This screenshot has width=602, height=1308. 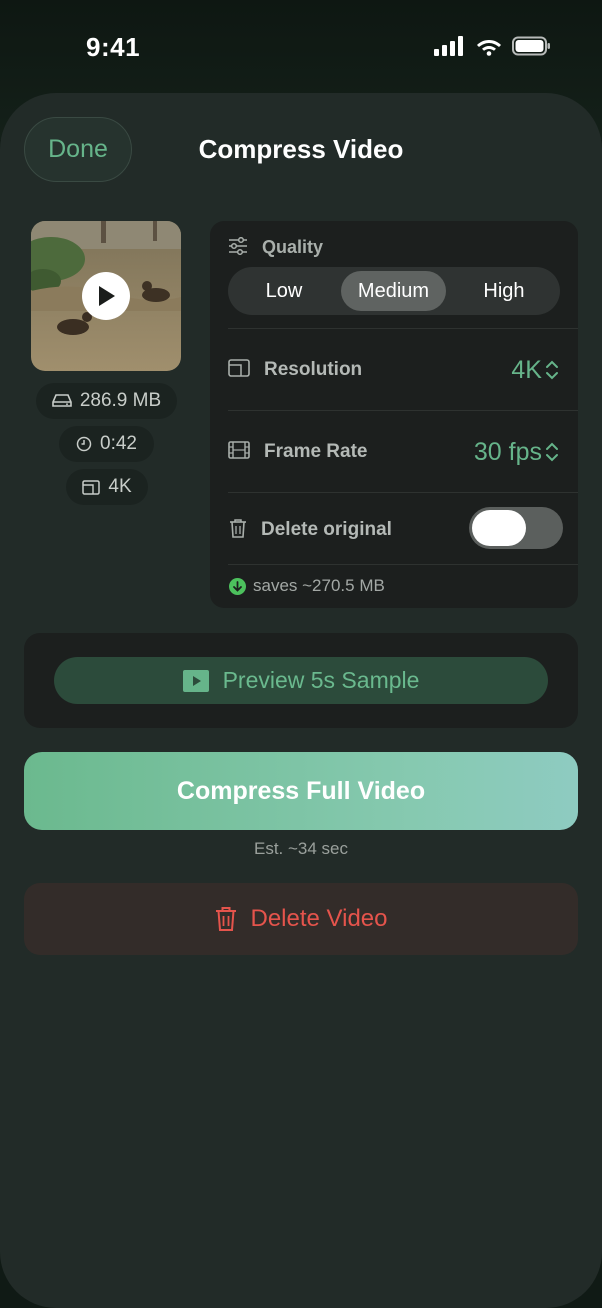 What do you see at coordinates (120, 486) in the screenshot?
I see `resolution-text: 4K` at bounding box center [120, 486].